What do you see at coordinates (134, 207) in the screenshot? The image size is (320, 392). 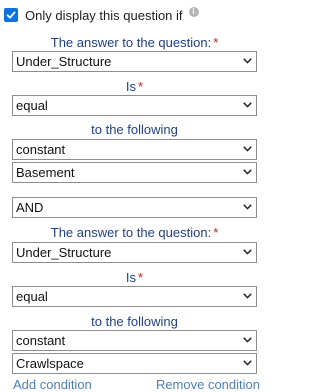 I see `logical-operator-select: AND` at bounding box center [134, 207].